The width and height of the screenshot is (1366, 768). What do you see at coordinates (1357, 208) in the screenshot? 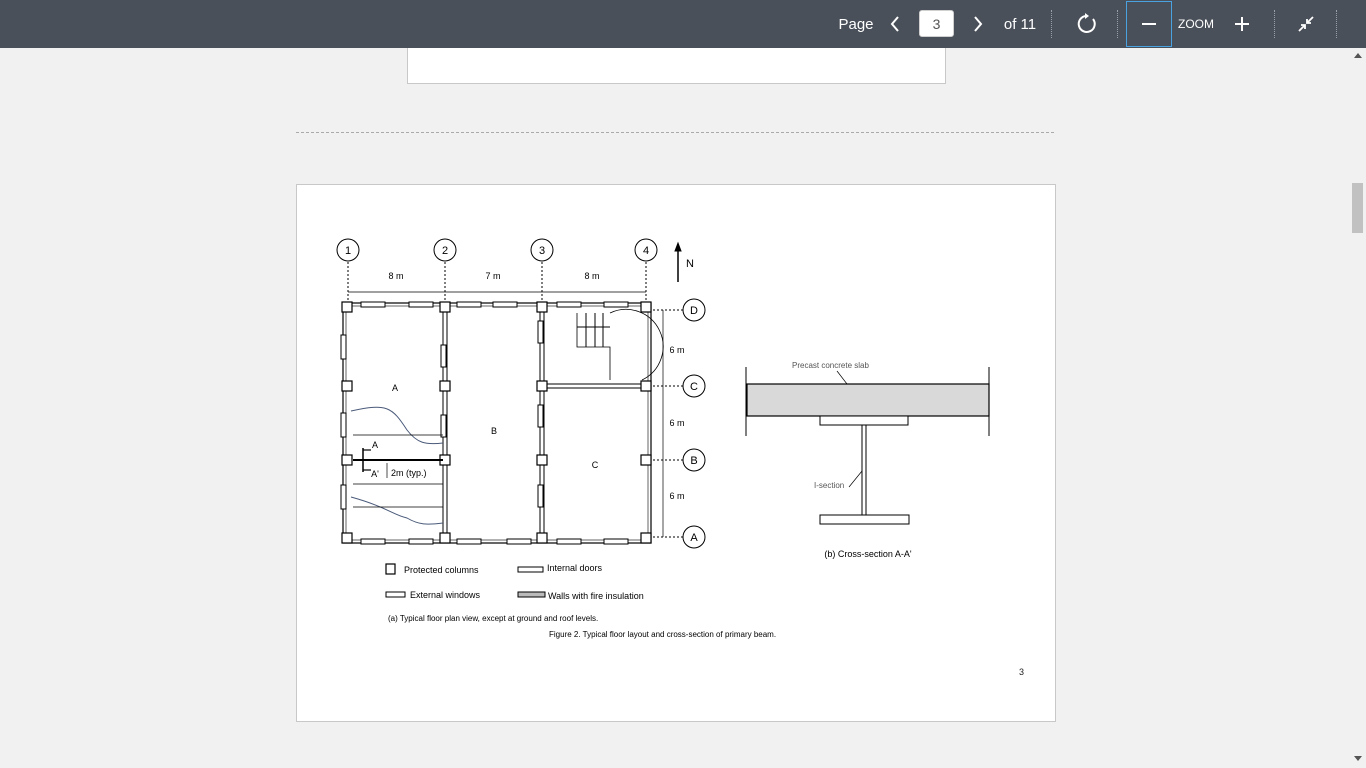
I see `scroll-thumb` at bounding box center [1357, 208].